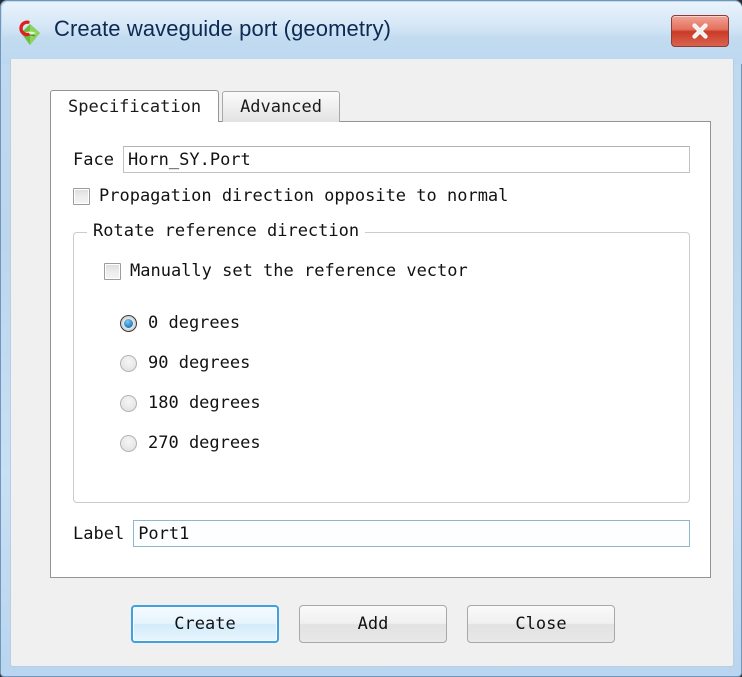 The height and width of the screenshot is (677, 742). I want to click on radio-90-degrees: 90 degrees, so click(185, 363).